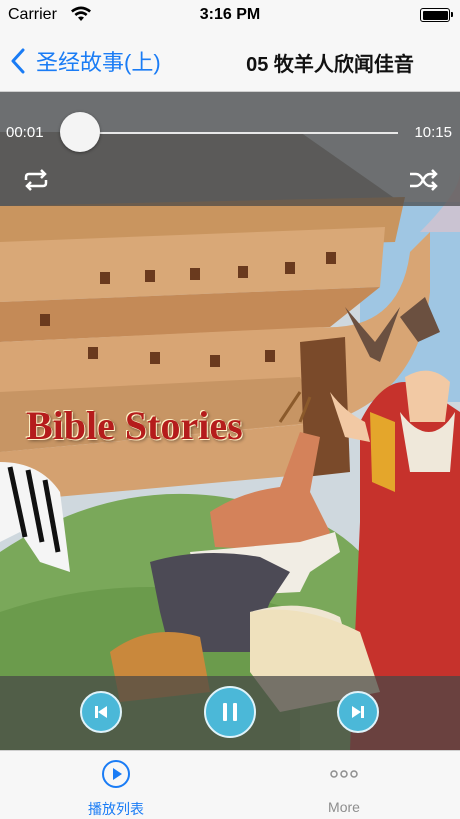 The image size is (460, 819). What do you see at coordinates (330, 65) in the screenshot?
I see `page-title: 05 牧羊人欣闻佳音` at bounding box center [330, 65].